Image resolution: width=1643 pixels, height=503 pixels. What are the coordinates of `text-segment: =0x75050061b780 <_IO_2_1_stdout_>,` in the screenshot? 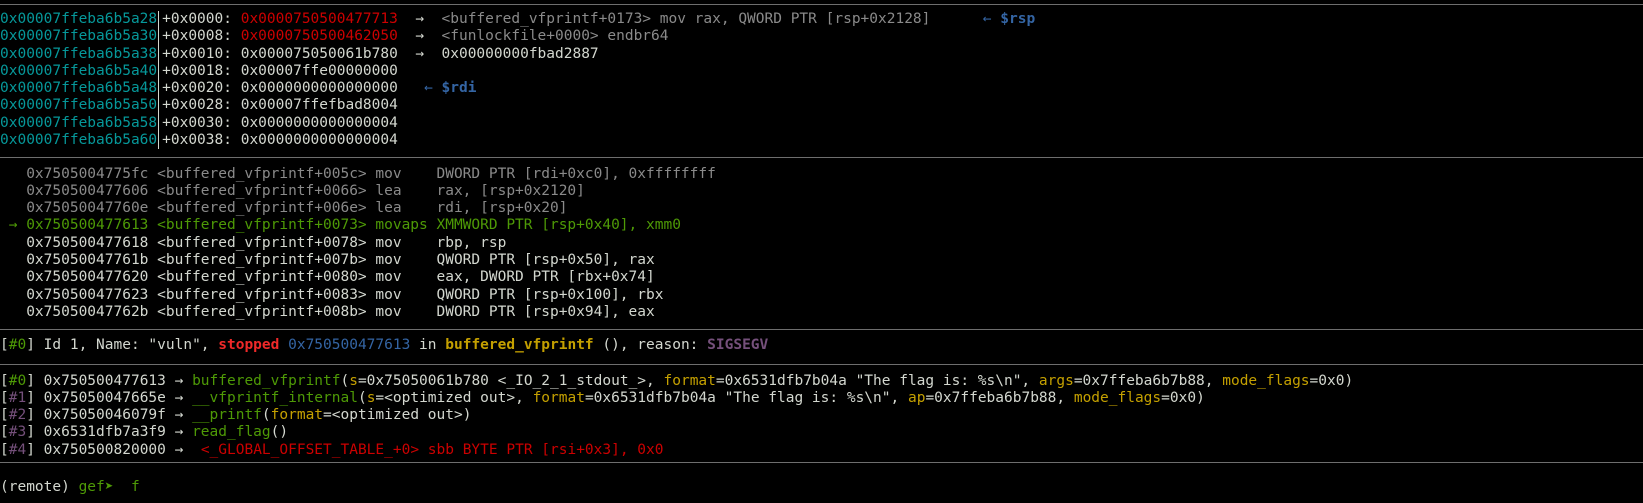 It's located at (510, 380).